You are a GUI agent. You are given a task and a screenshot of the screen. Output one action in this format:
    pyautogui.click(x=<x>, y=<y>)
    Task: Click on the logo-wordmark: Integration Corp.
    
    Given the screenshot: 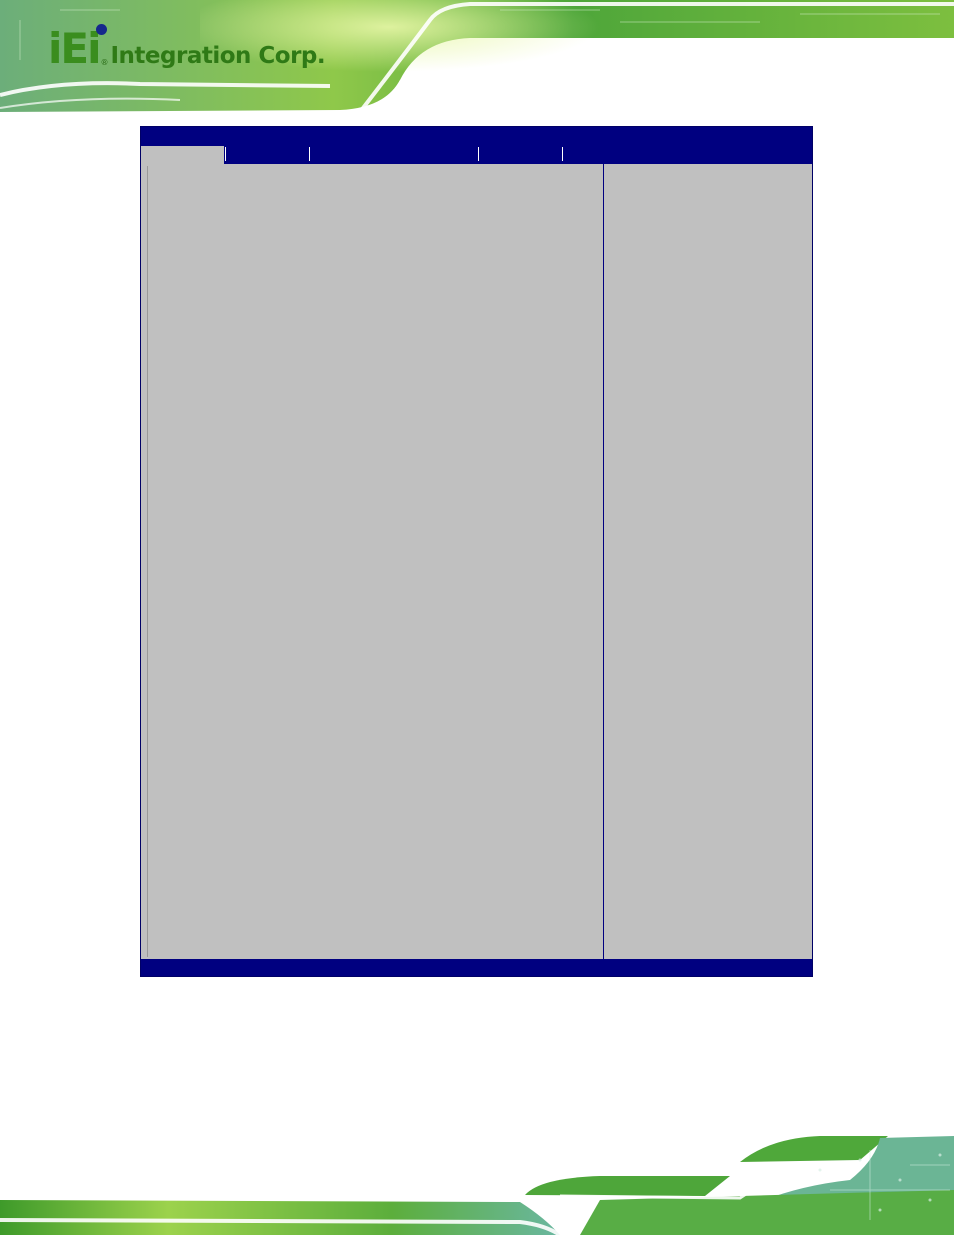 What is the action you would take?
    pyautogui.click(x=218, y=56)
    